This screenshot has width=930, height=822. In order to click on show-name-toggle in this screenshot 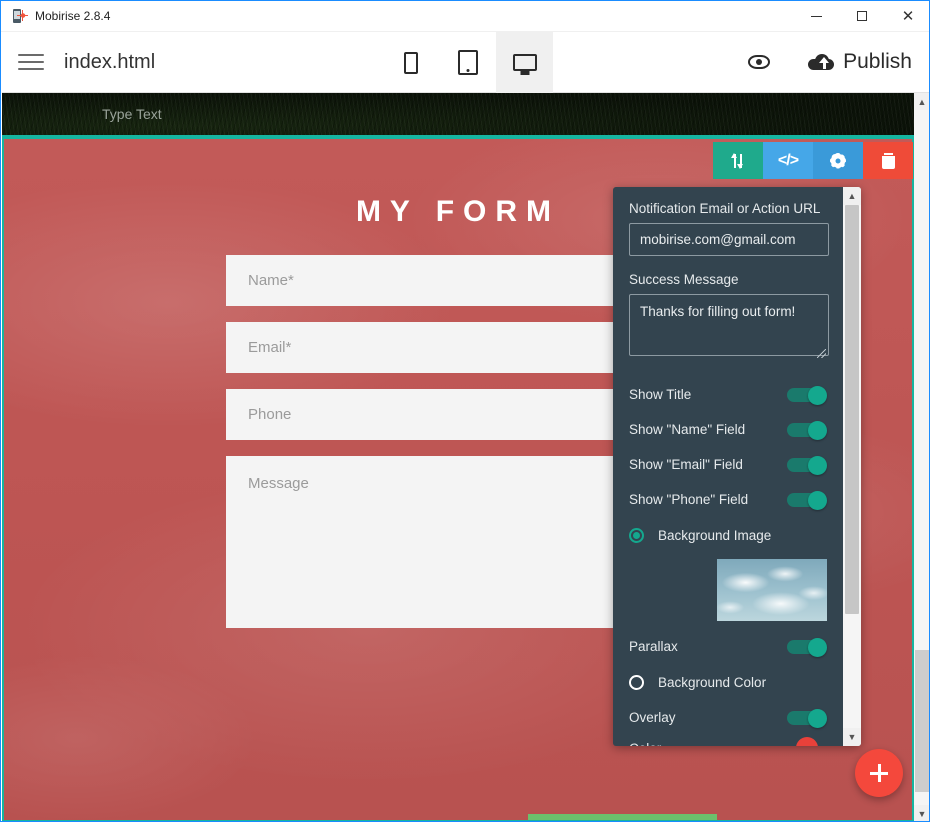, I will do `click(807, 430)`.